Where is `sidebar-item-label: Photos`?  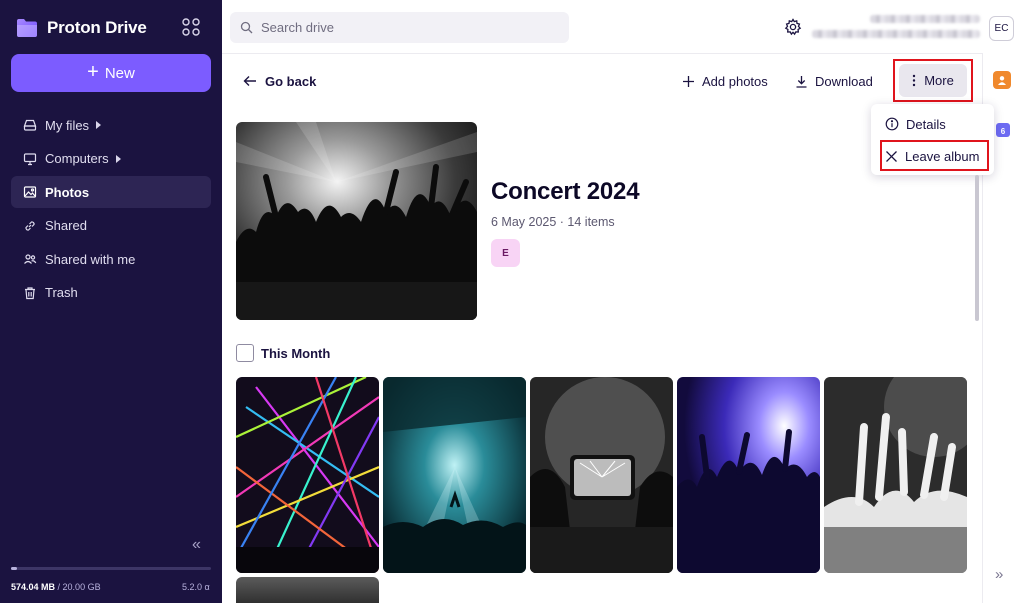
sidebar-item-label: Photos is located at coordinates (67, 192).